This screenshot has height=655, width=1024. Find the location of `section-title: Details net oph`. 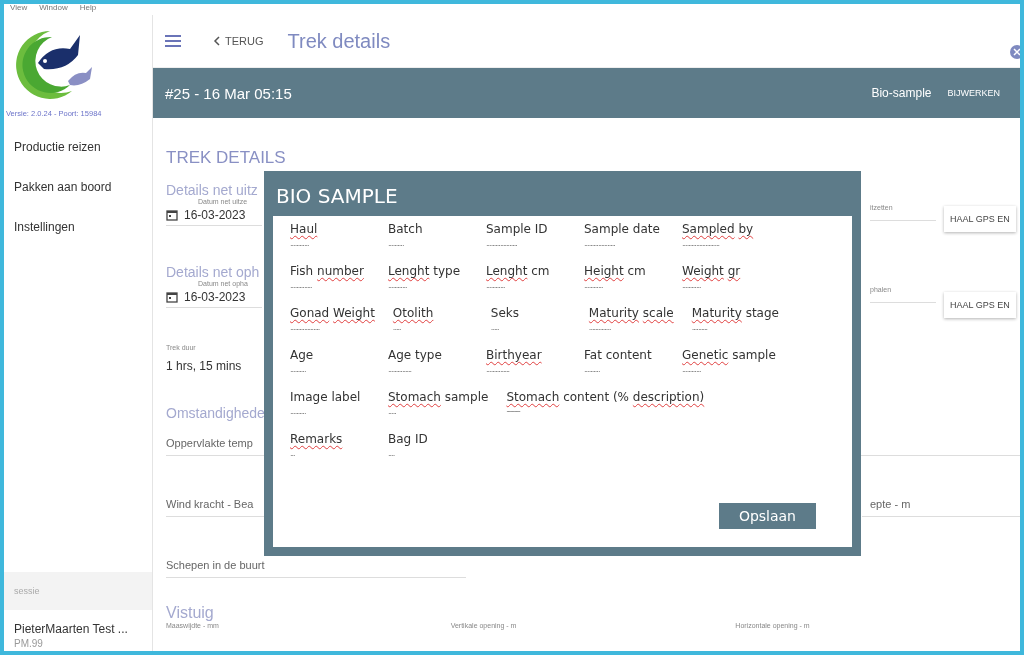

section-title: Details net oph is located at coordinates (213, 272).